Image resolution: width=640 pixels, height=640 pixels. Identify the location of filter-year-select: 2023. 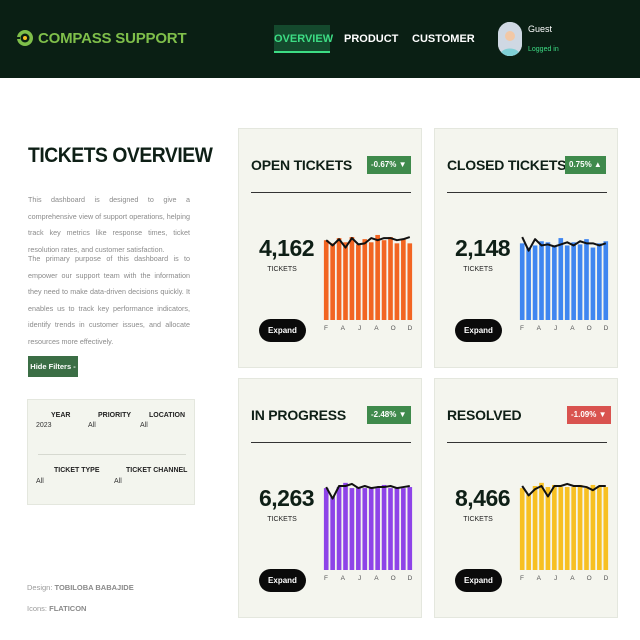
(44, 425).